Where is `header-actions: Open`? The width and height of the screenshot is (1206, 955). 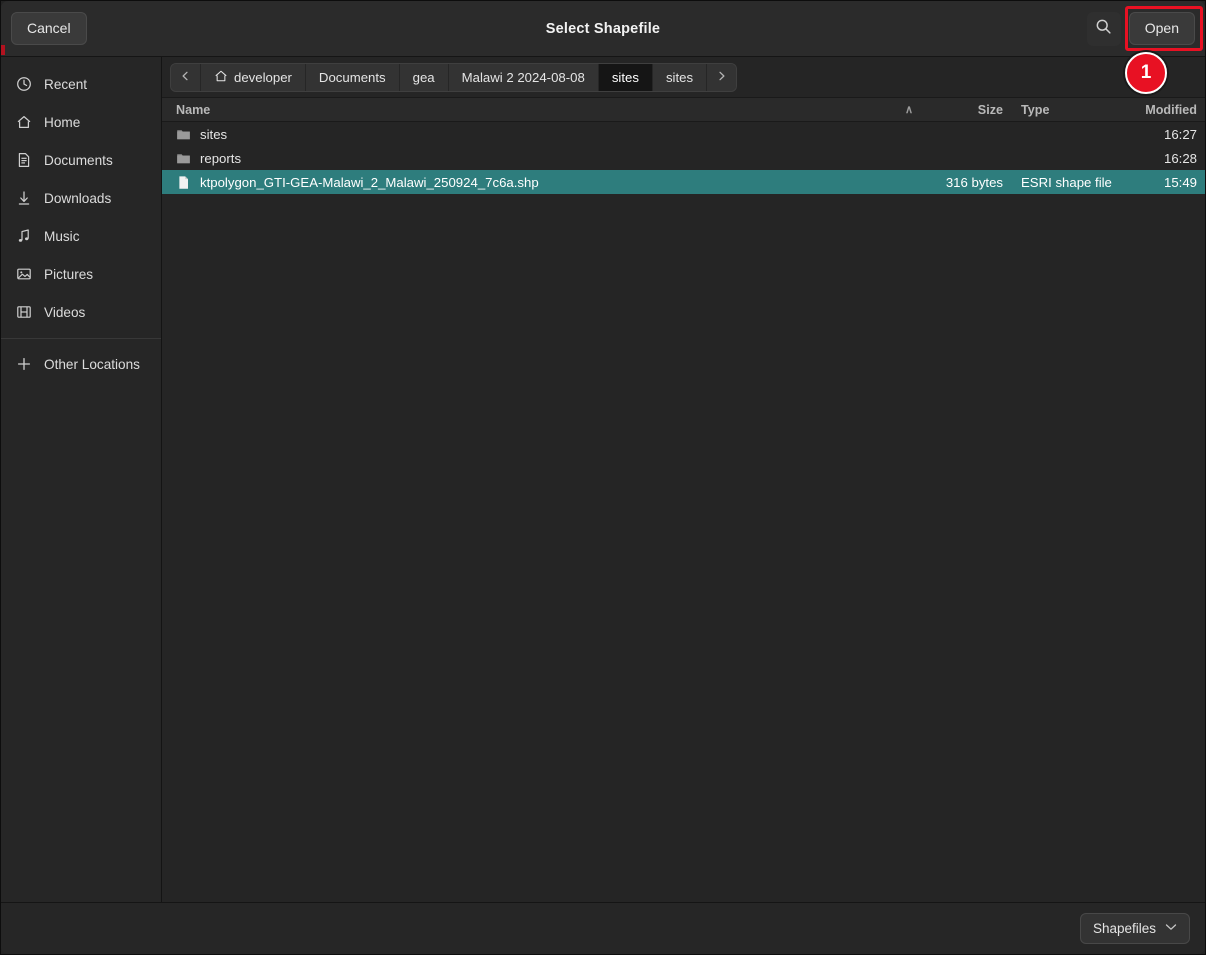 header-actions: Open is located at coordinates (1140, 28).